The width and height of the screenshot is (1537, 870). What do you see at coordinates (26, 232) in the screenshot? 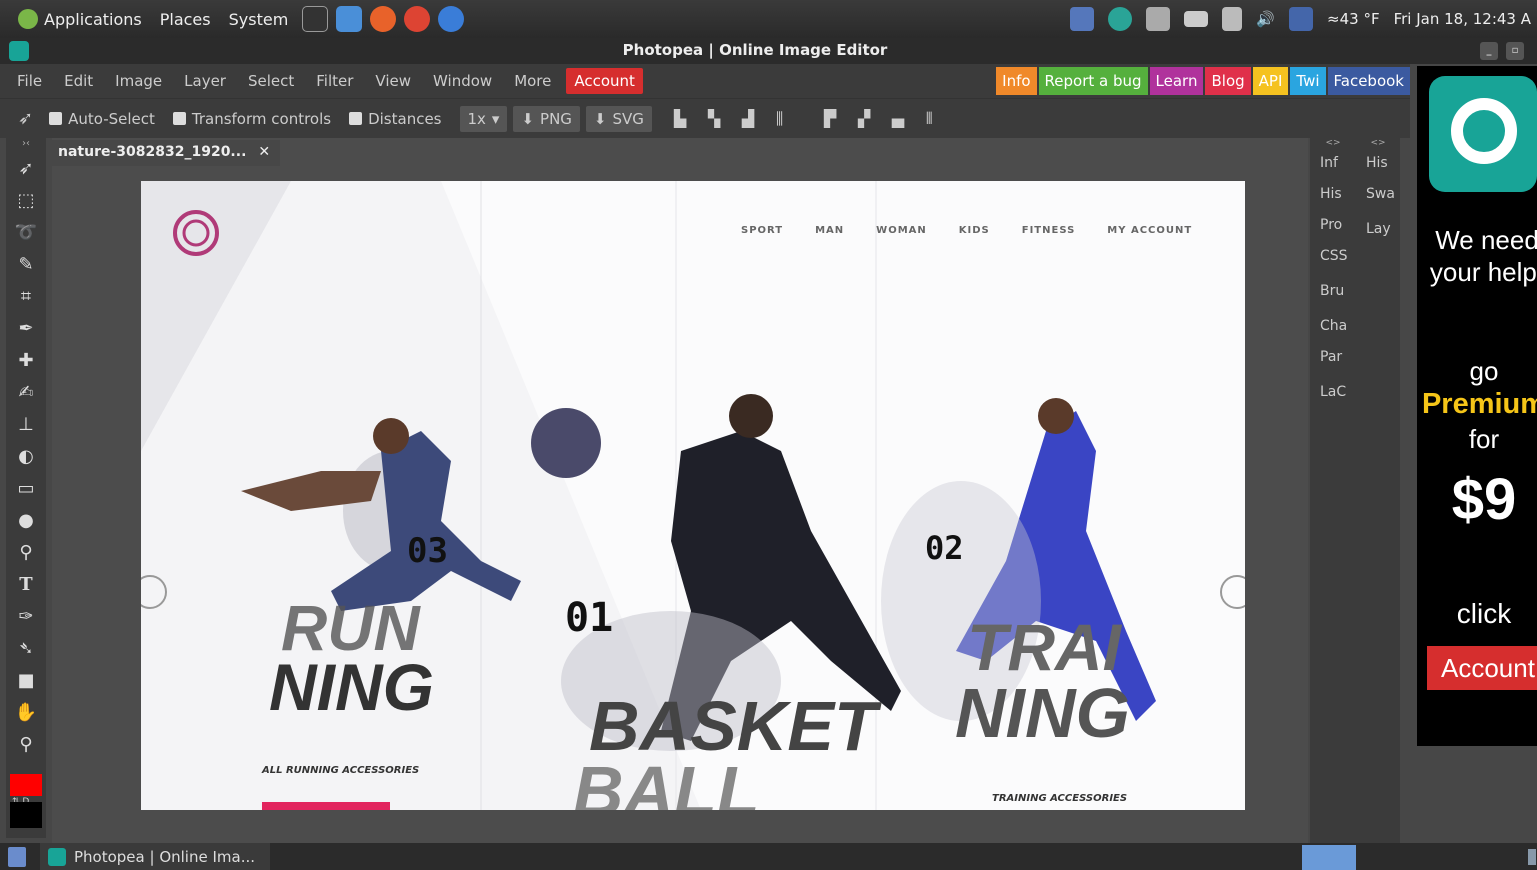
I see `lasso-tool-icon: ➰` at bounding box center [26, 232].